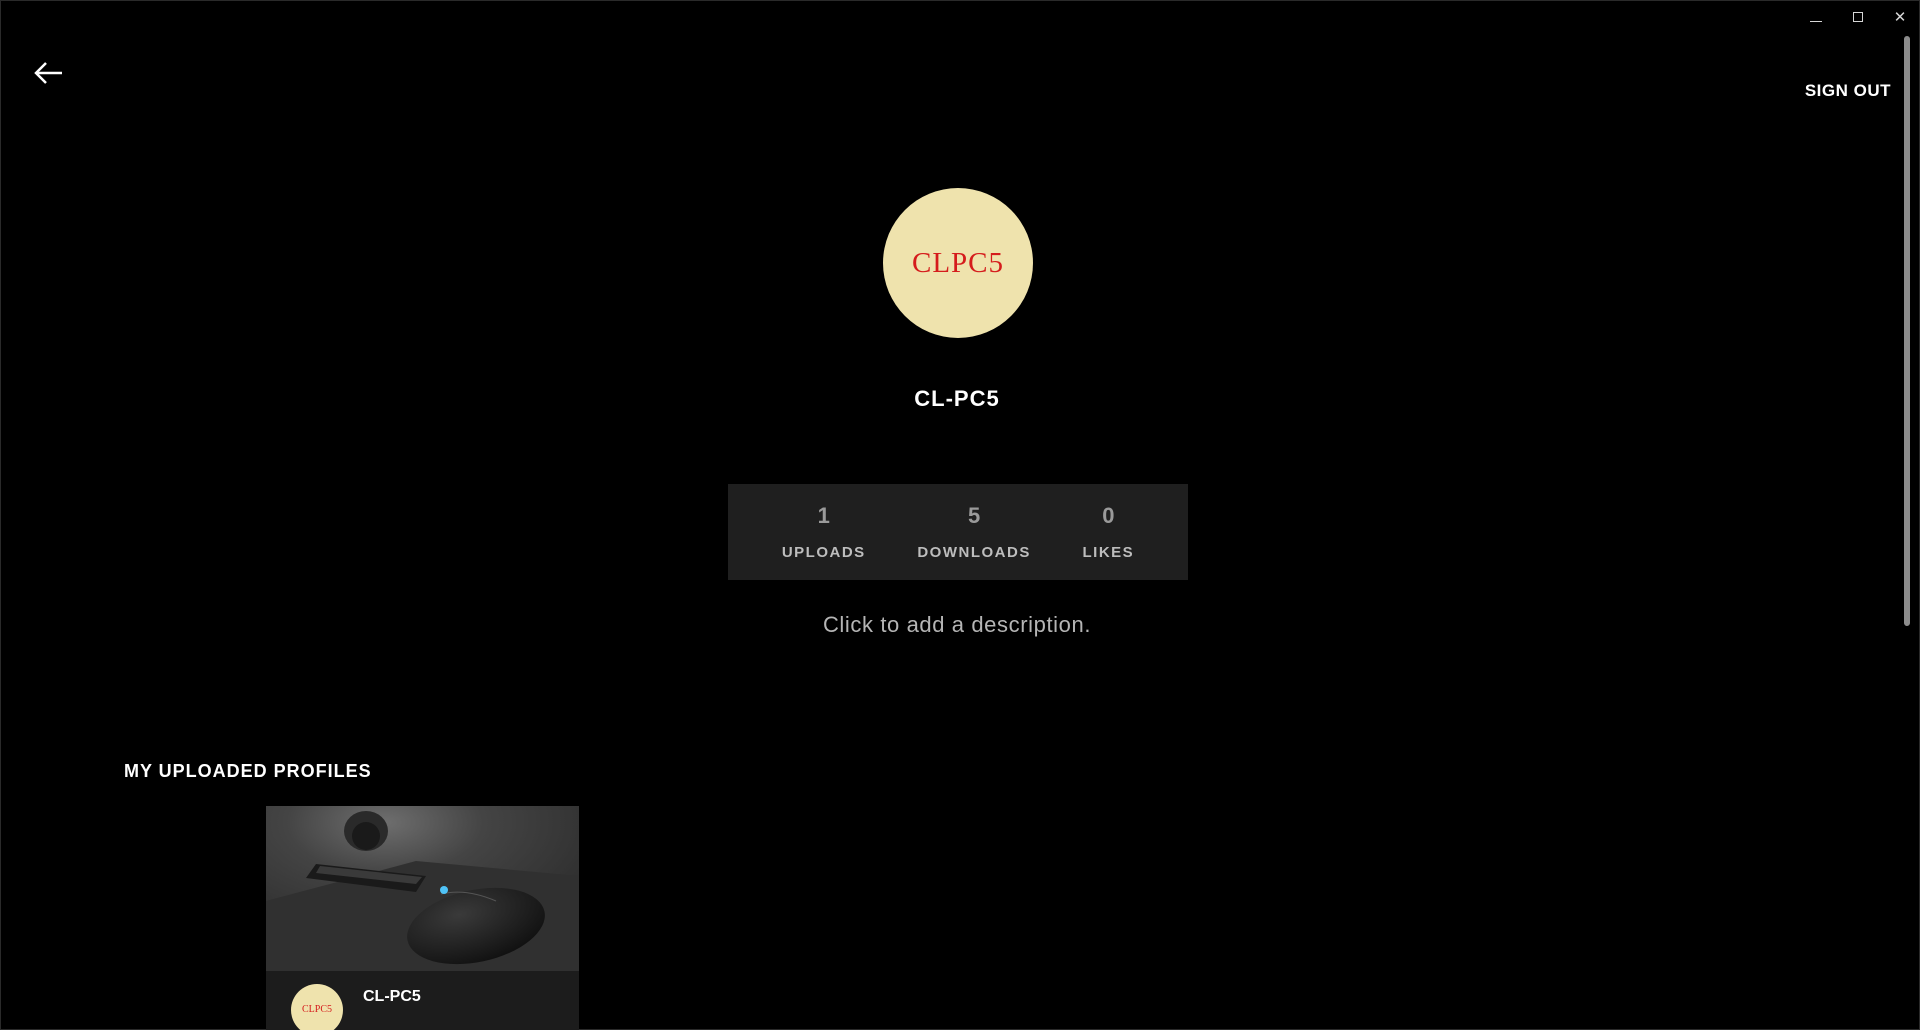 The height and width of the screenshot is (1030, 1920). Describe the element at coordinates (422, 1000) in the screenshot. I see `card-footer: CLPC5 CL-PC5` at that location.